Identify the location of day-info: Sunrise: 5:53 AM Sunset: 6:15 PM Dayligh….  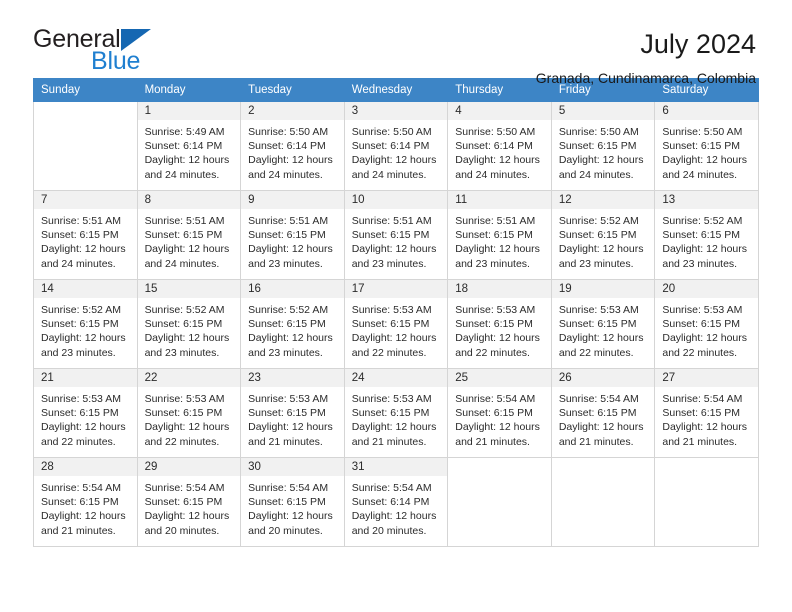
(499, 329).